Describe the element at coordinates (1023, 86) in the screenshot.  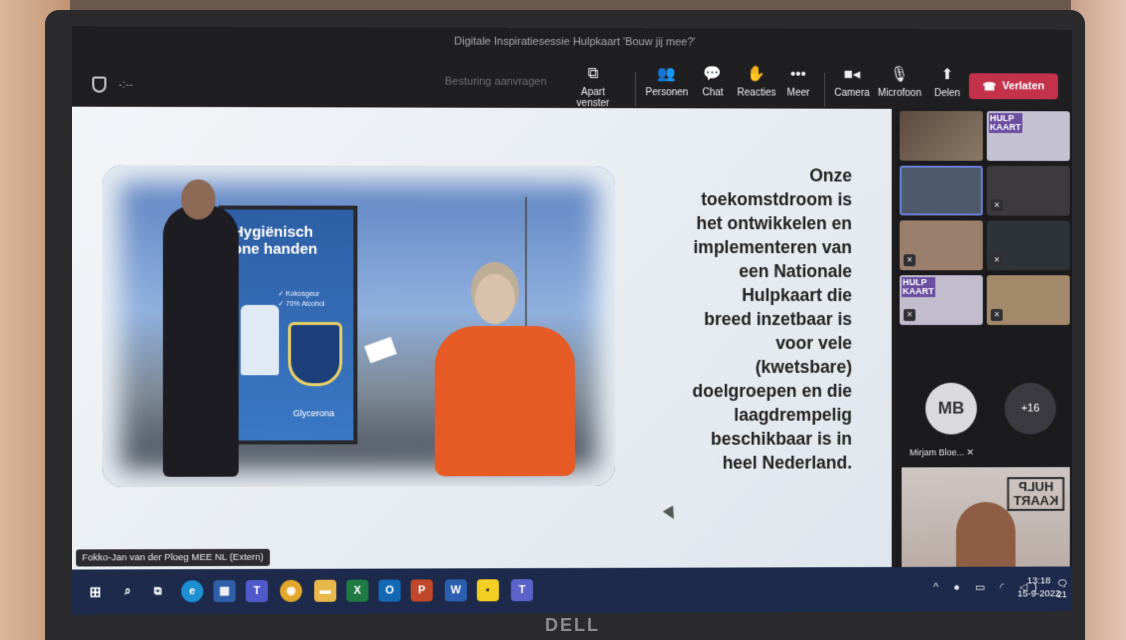
I see `leave-label: Verlaten` at that location.